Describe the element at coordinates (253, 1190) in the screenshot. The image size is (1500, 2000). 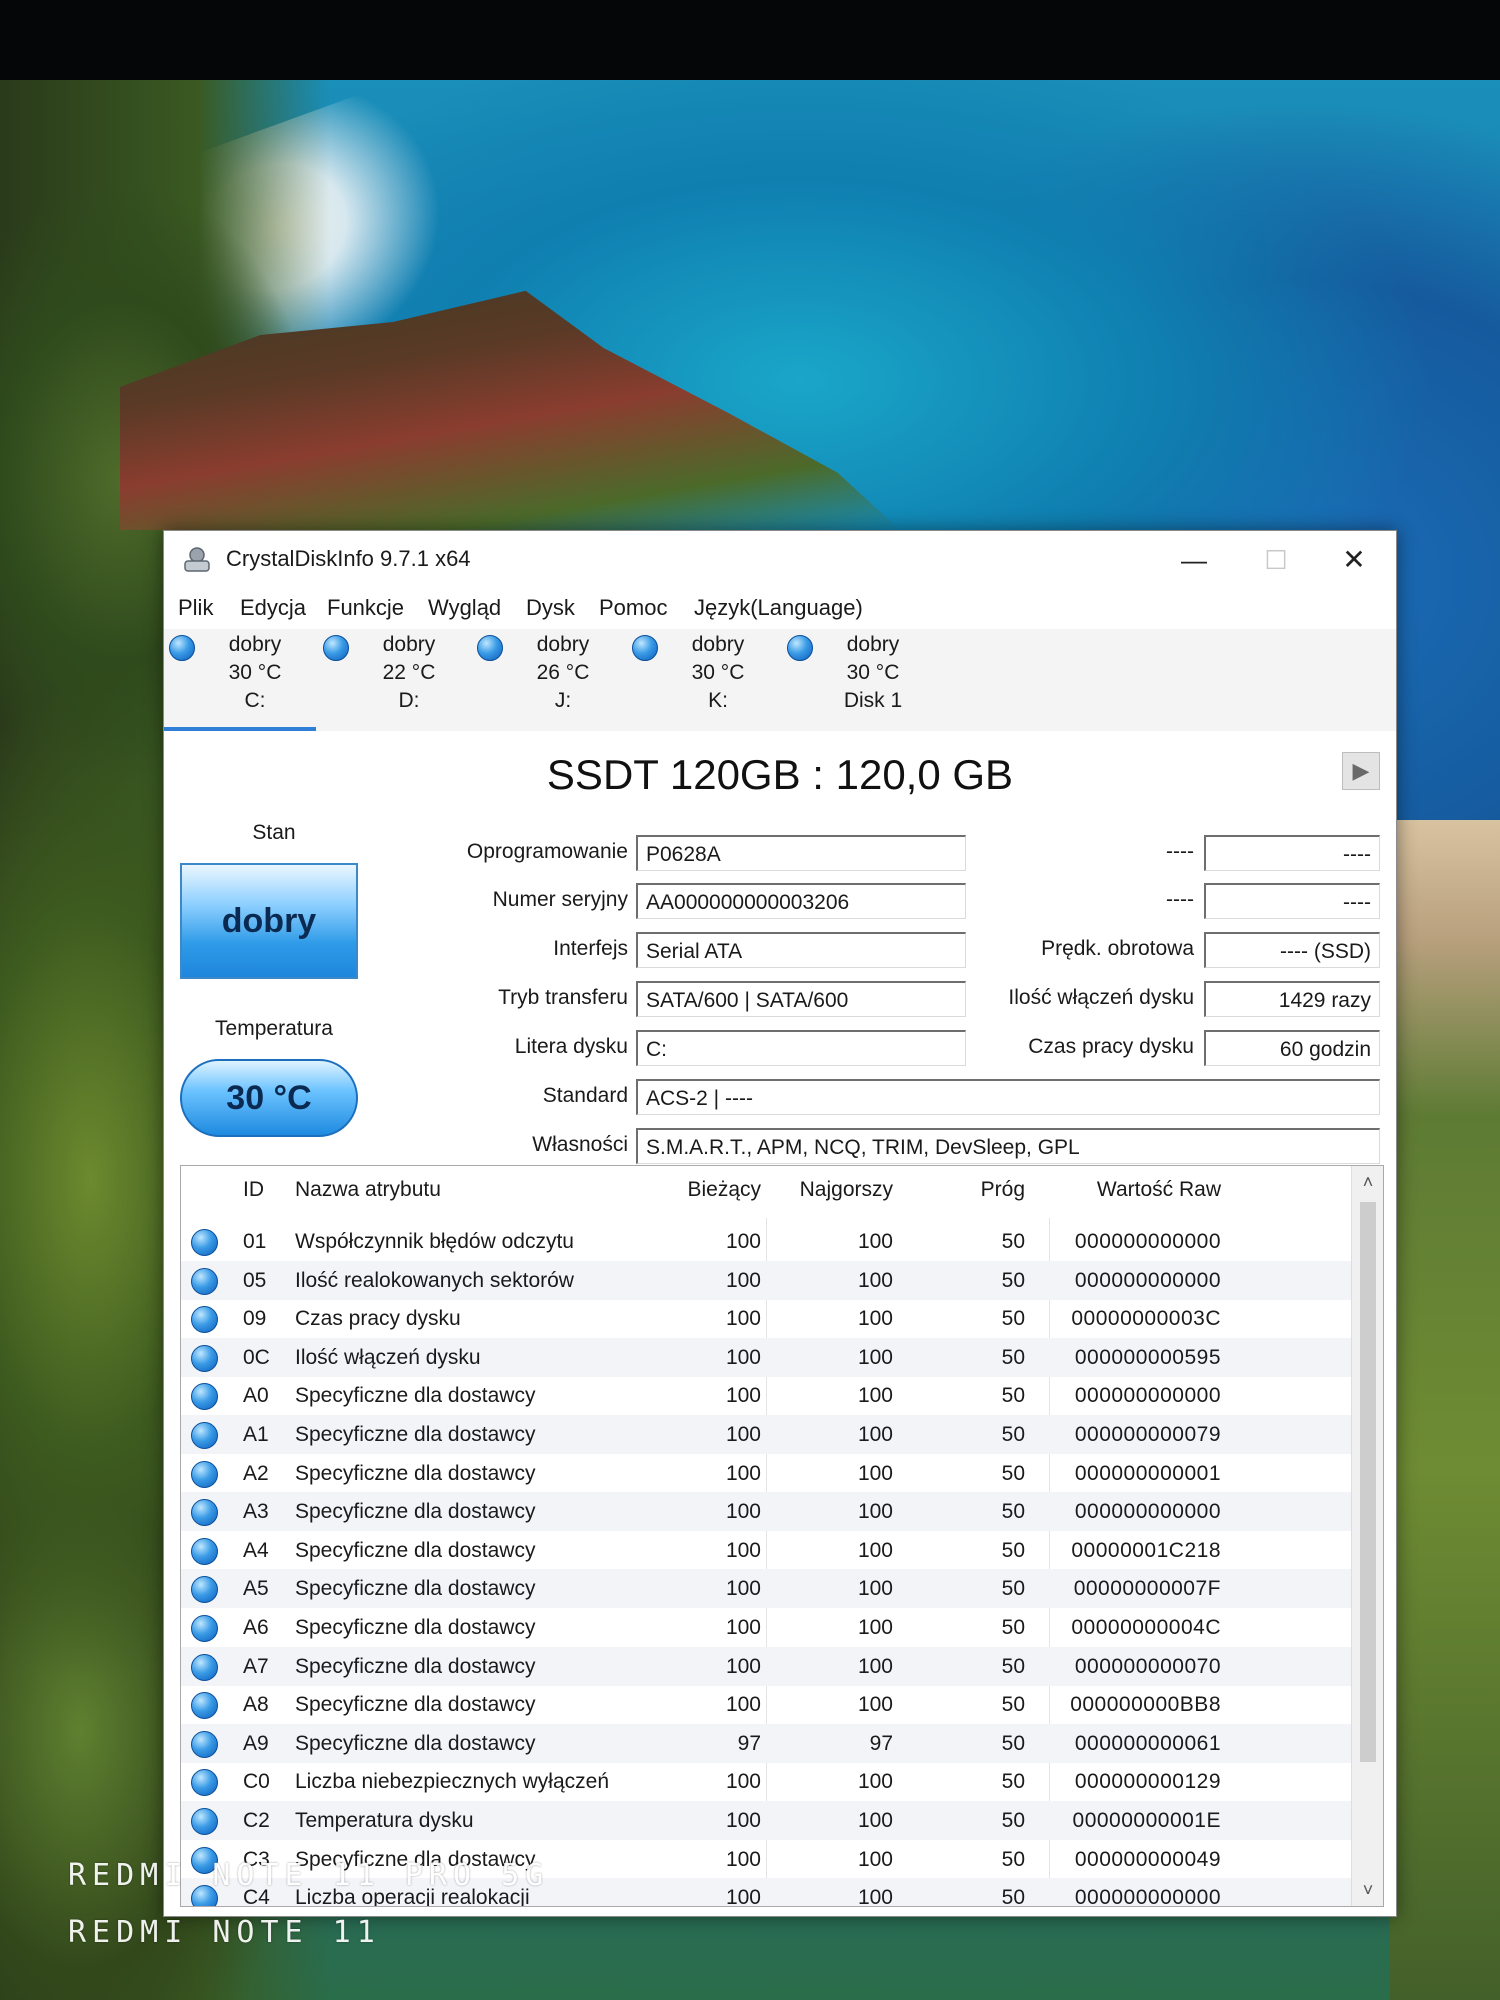
I see `header-id: ID` at that location.